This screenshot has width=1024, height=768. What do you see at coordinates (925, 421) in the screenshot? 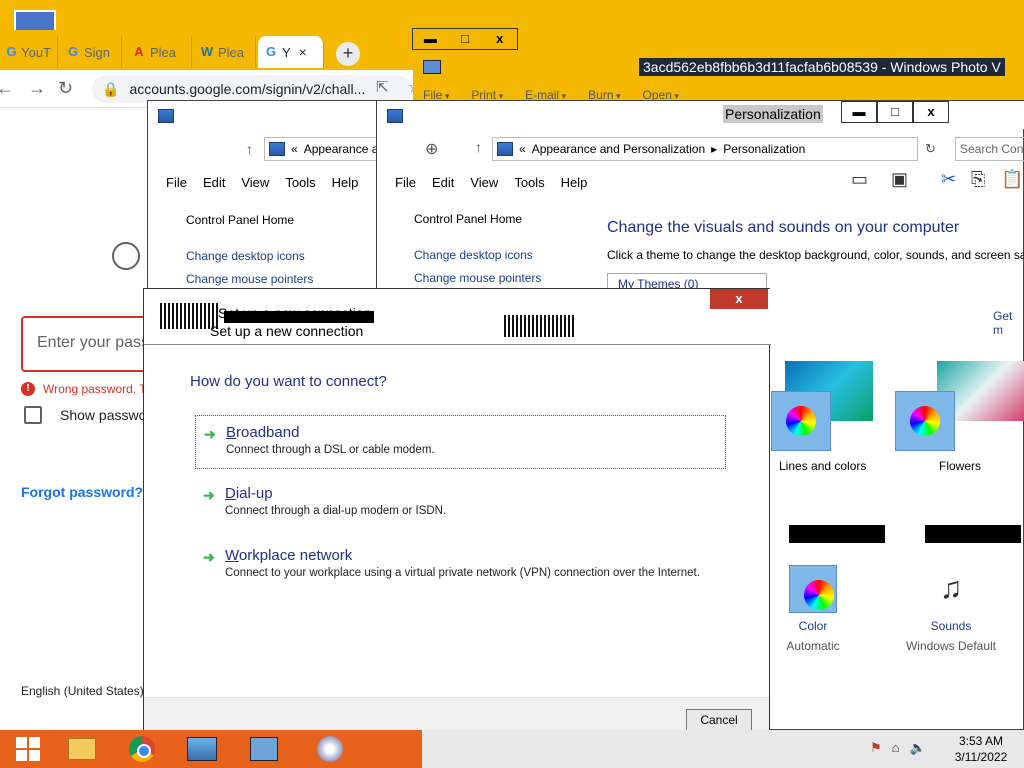
I see `color-palette-icon` at bounding box center [925, 421].